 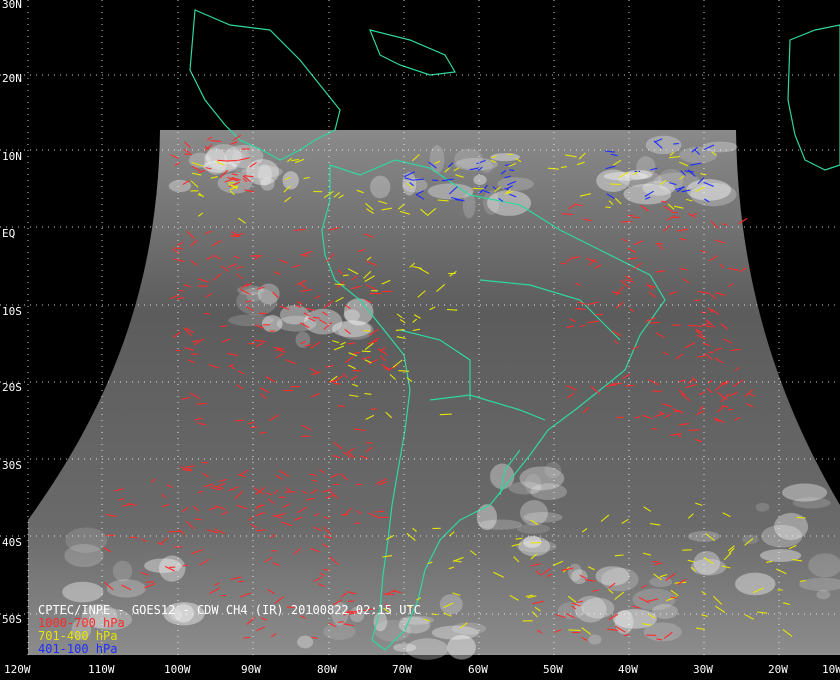 What do you see at coordinates (831, 669) in the screenshot?
I see `lon-label: 10W` at bounding box center [831, 669].